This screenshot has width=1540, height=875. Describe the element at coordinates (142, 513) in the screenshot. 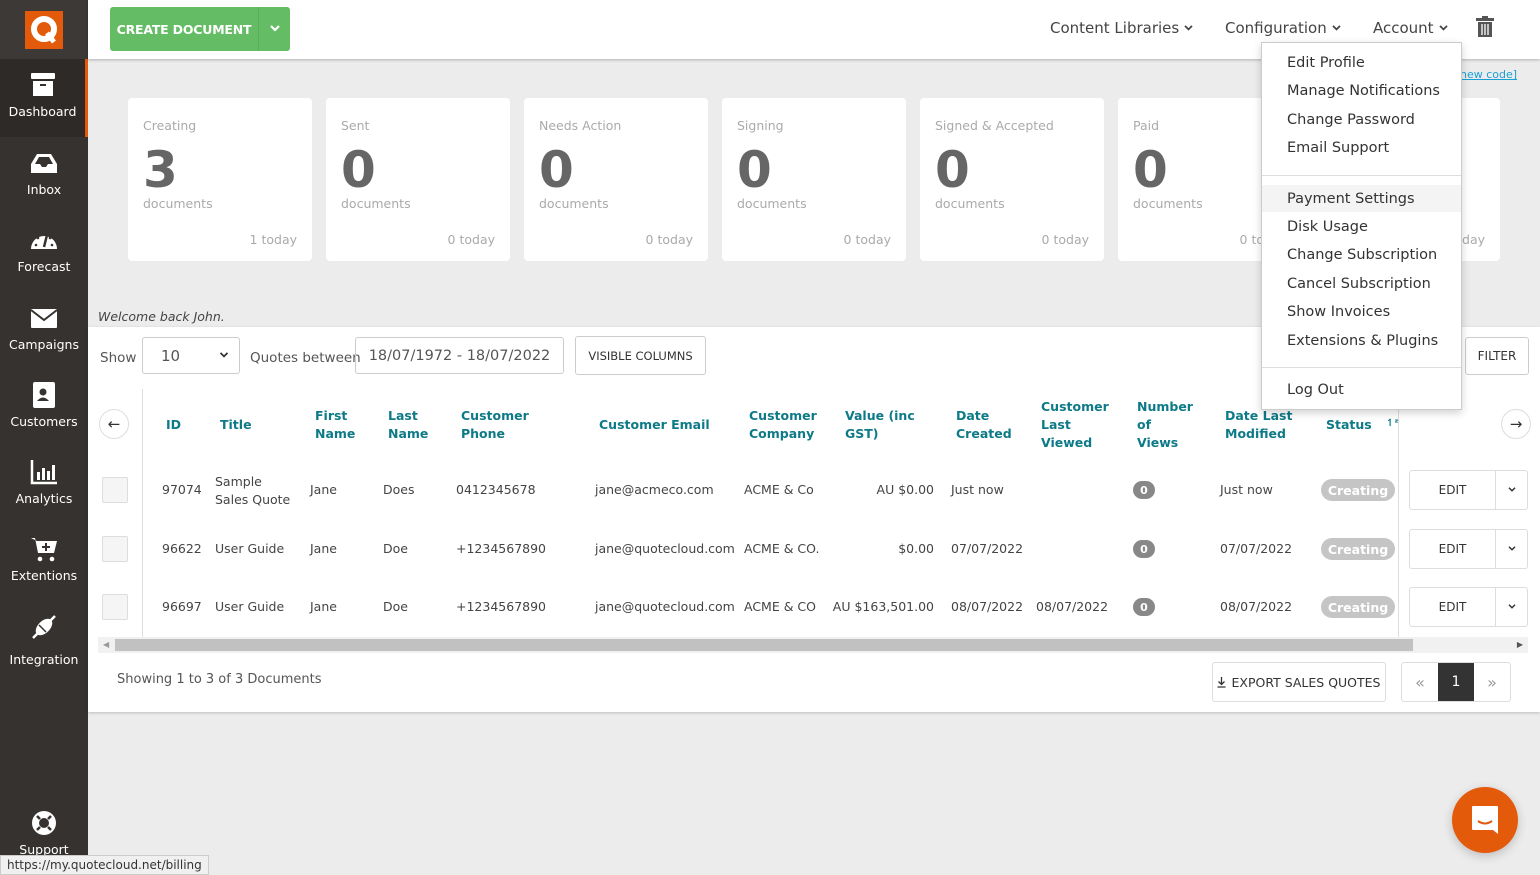

I see `table-divider` at that location.